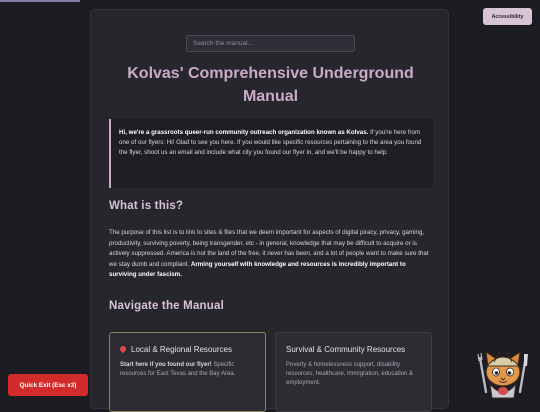  I want to click on survival-resources-title: Survival & Community Resources, so click(346, 349).